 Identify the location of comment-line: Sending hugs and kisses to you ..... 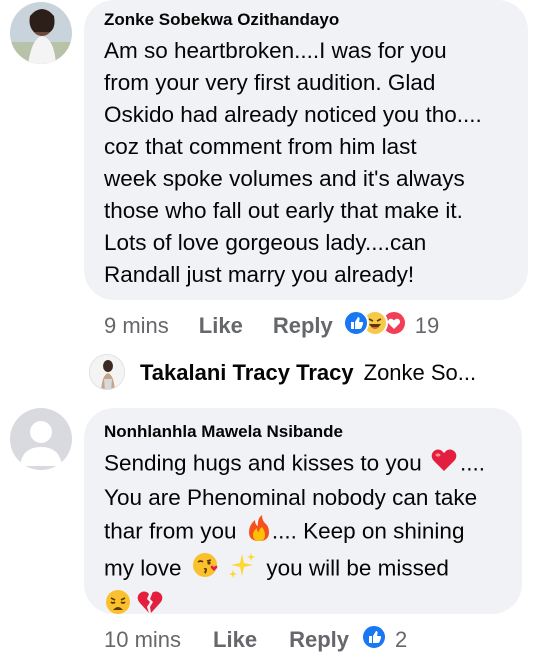
(304, 464).